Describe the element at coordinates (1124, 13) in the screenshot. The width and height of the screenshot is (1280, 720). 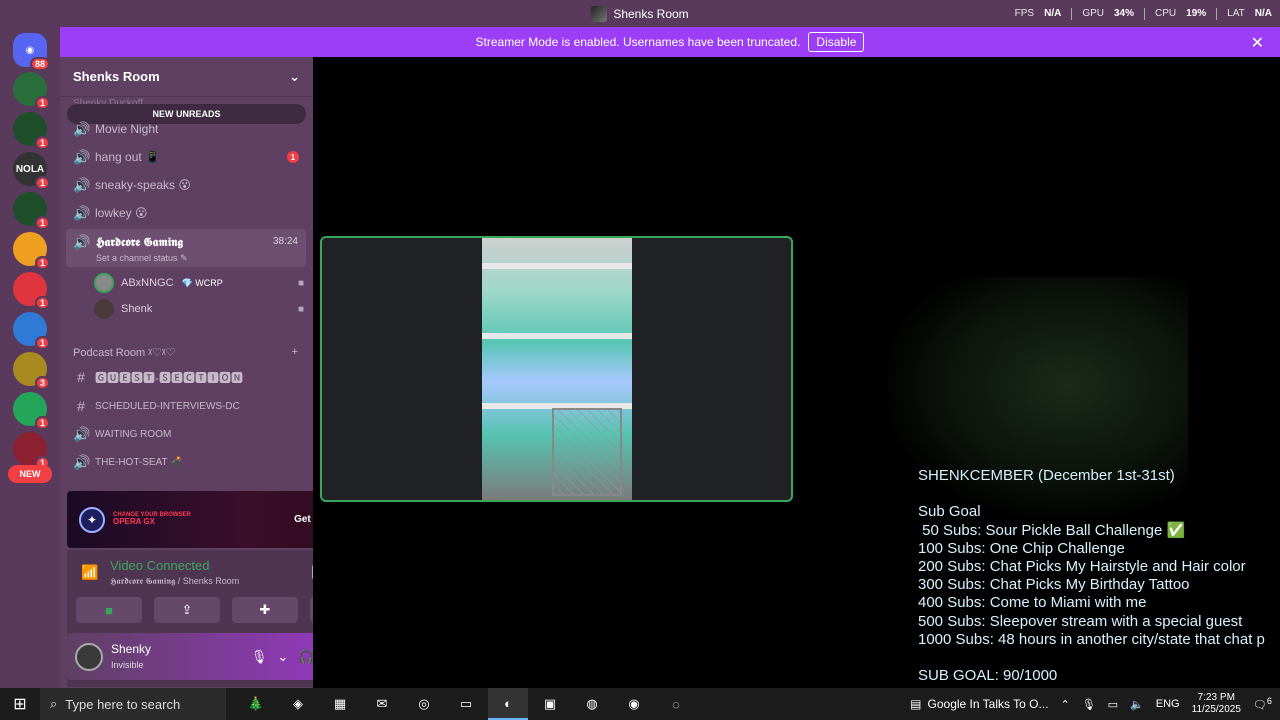
I see `gpu-value: 34%` at that location.